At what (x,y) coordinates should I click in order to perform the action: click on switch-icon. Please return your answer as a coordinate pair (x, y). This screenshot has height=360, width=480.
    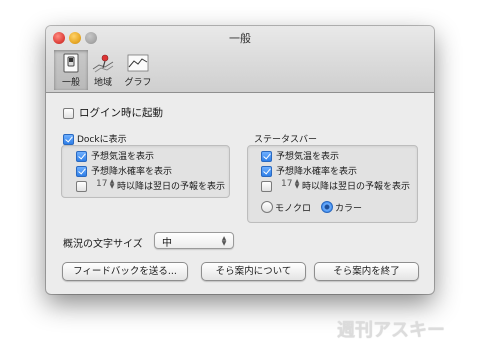
    Looking at the image, I should click on (71, 63).